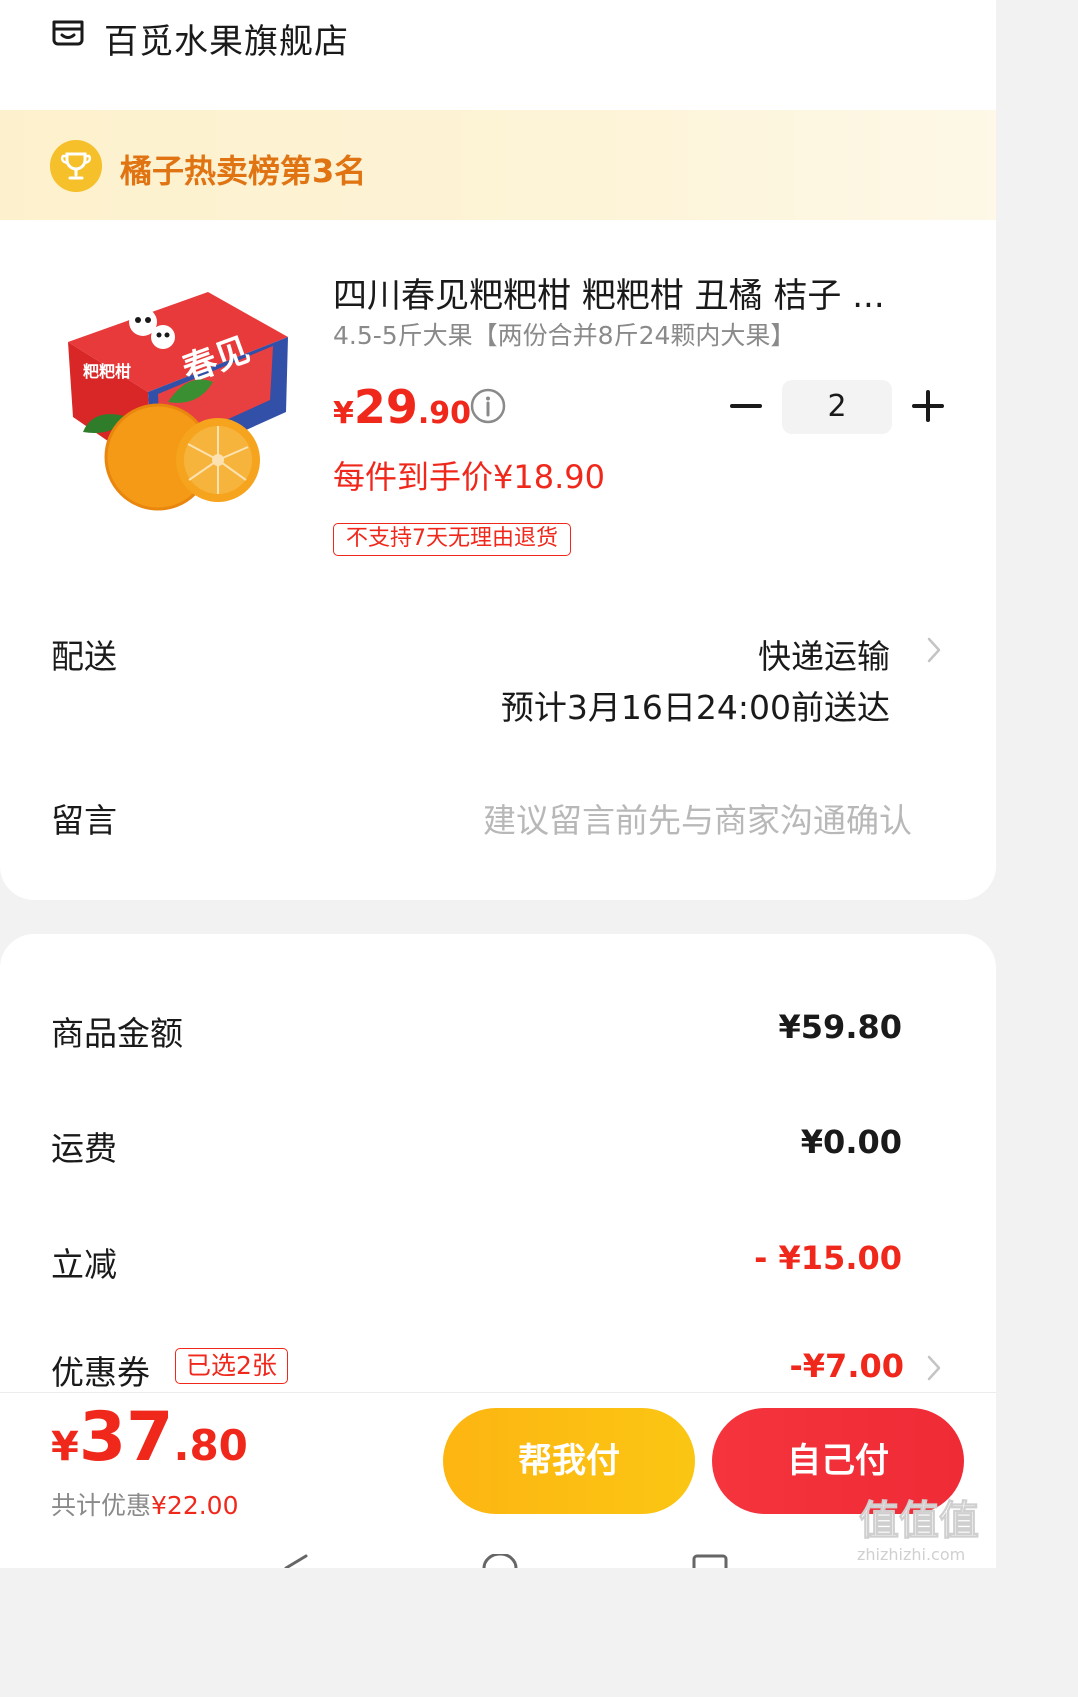  What do you see at coordinates (469, 477) in the screenshot?
I see `unit-price: 每件到手价¥18.90` at bounding box center [469, 477].